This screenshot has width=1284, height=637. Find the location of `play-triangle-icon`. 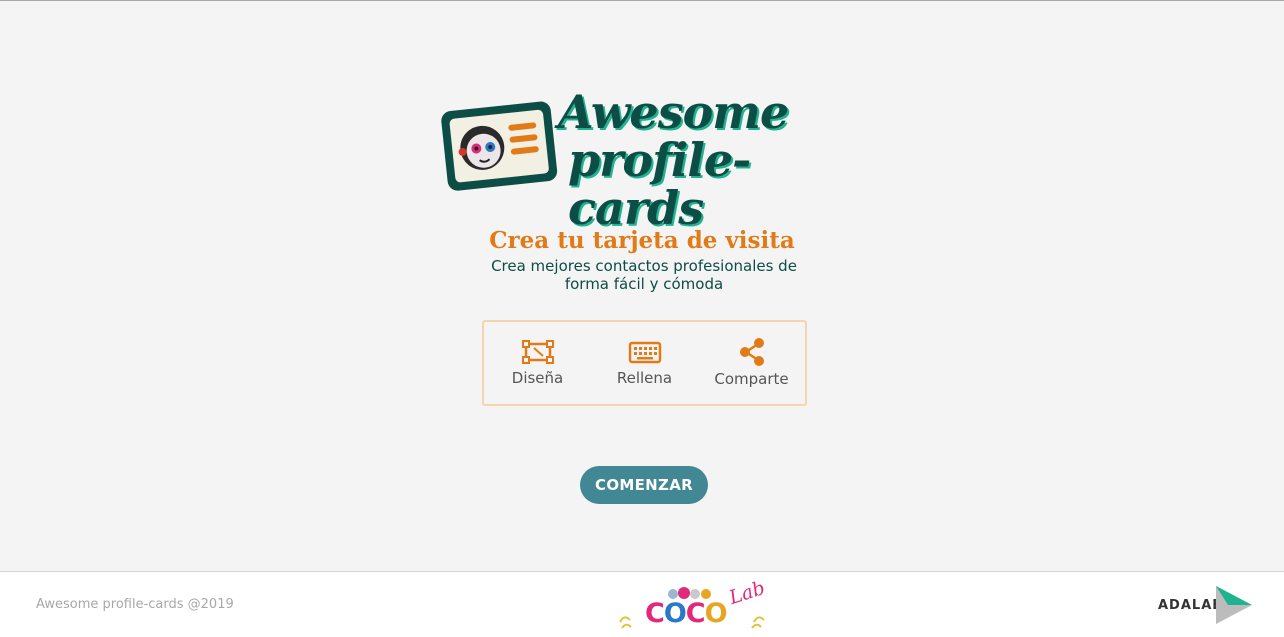

play-triangle-icon is located at coordinates (1234, 605).